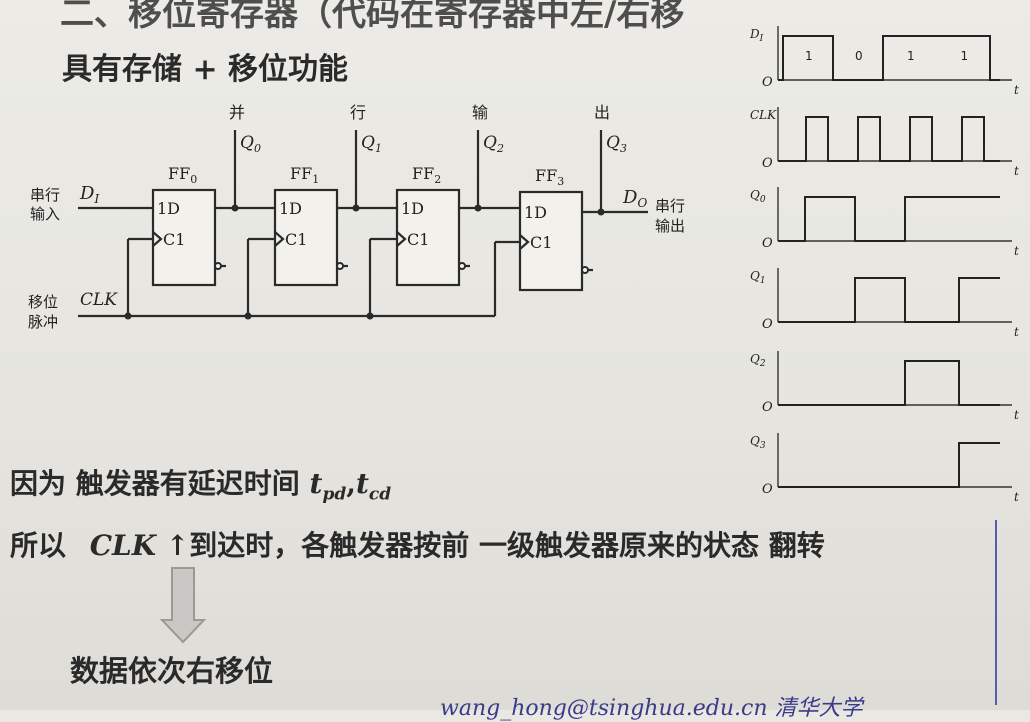 The height and width of the screenshot is (722, 1030). What do you see at coordinates (172, 671) in the screenshot?
I see `conclusion-text: 数据依次右移位` at bounding box center [172, 671].